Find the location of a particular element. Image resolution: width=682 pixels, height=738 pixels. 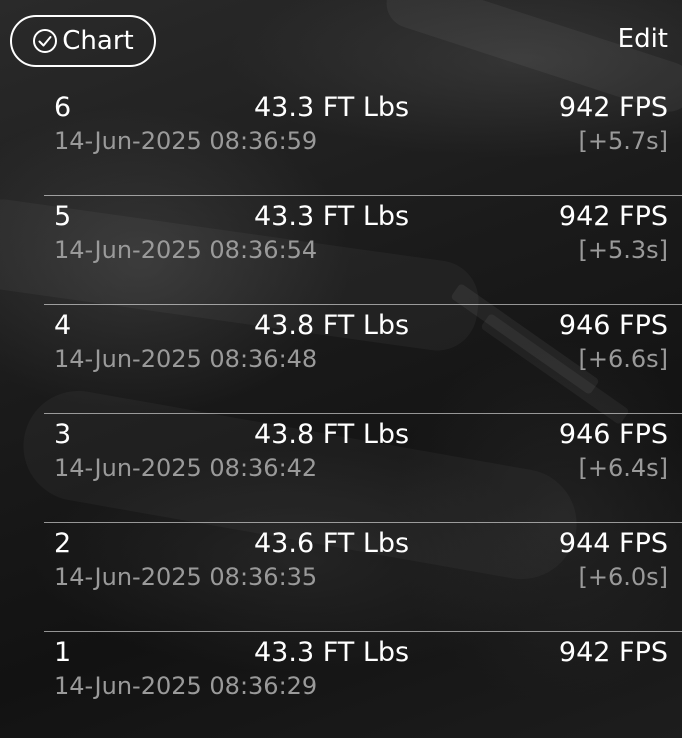

shot-number: 4 is located at coordinates (63, 325).